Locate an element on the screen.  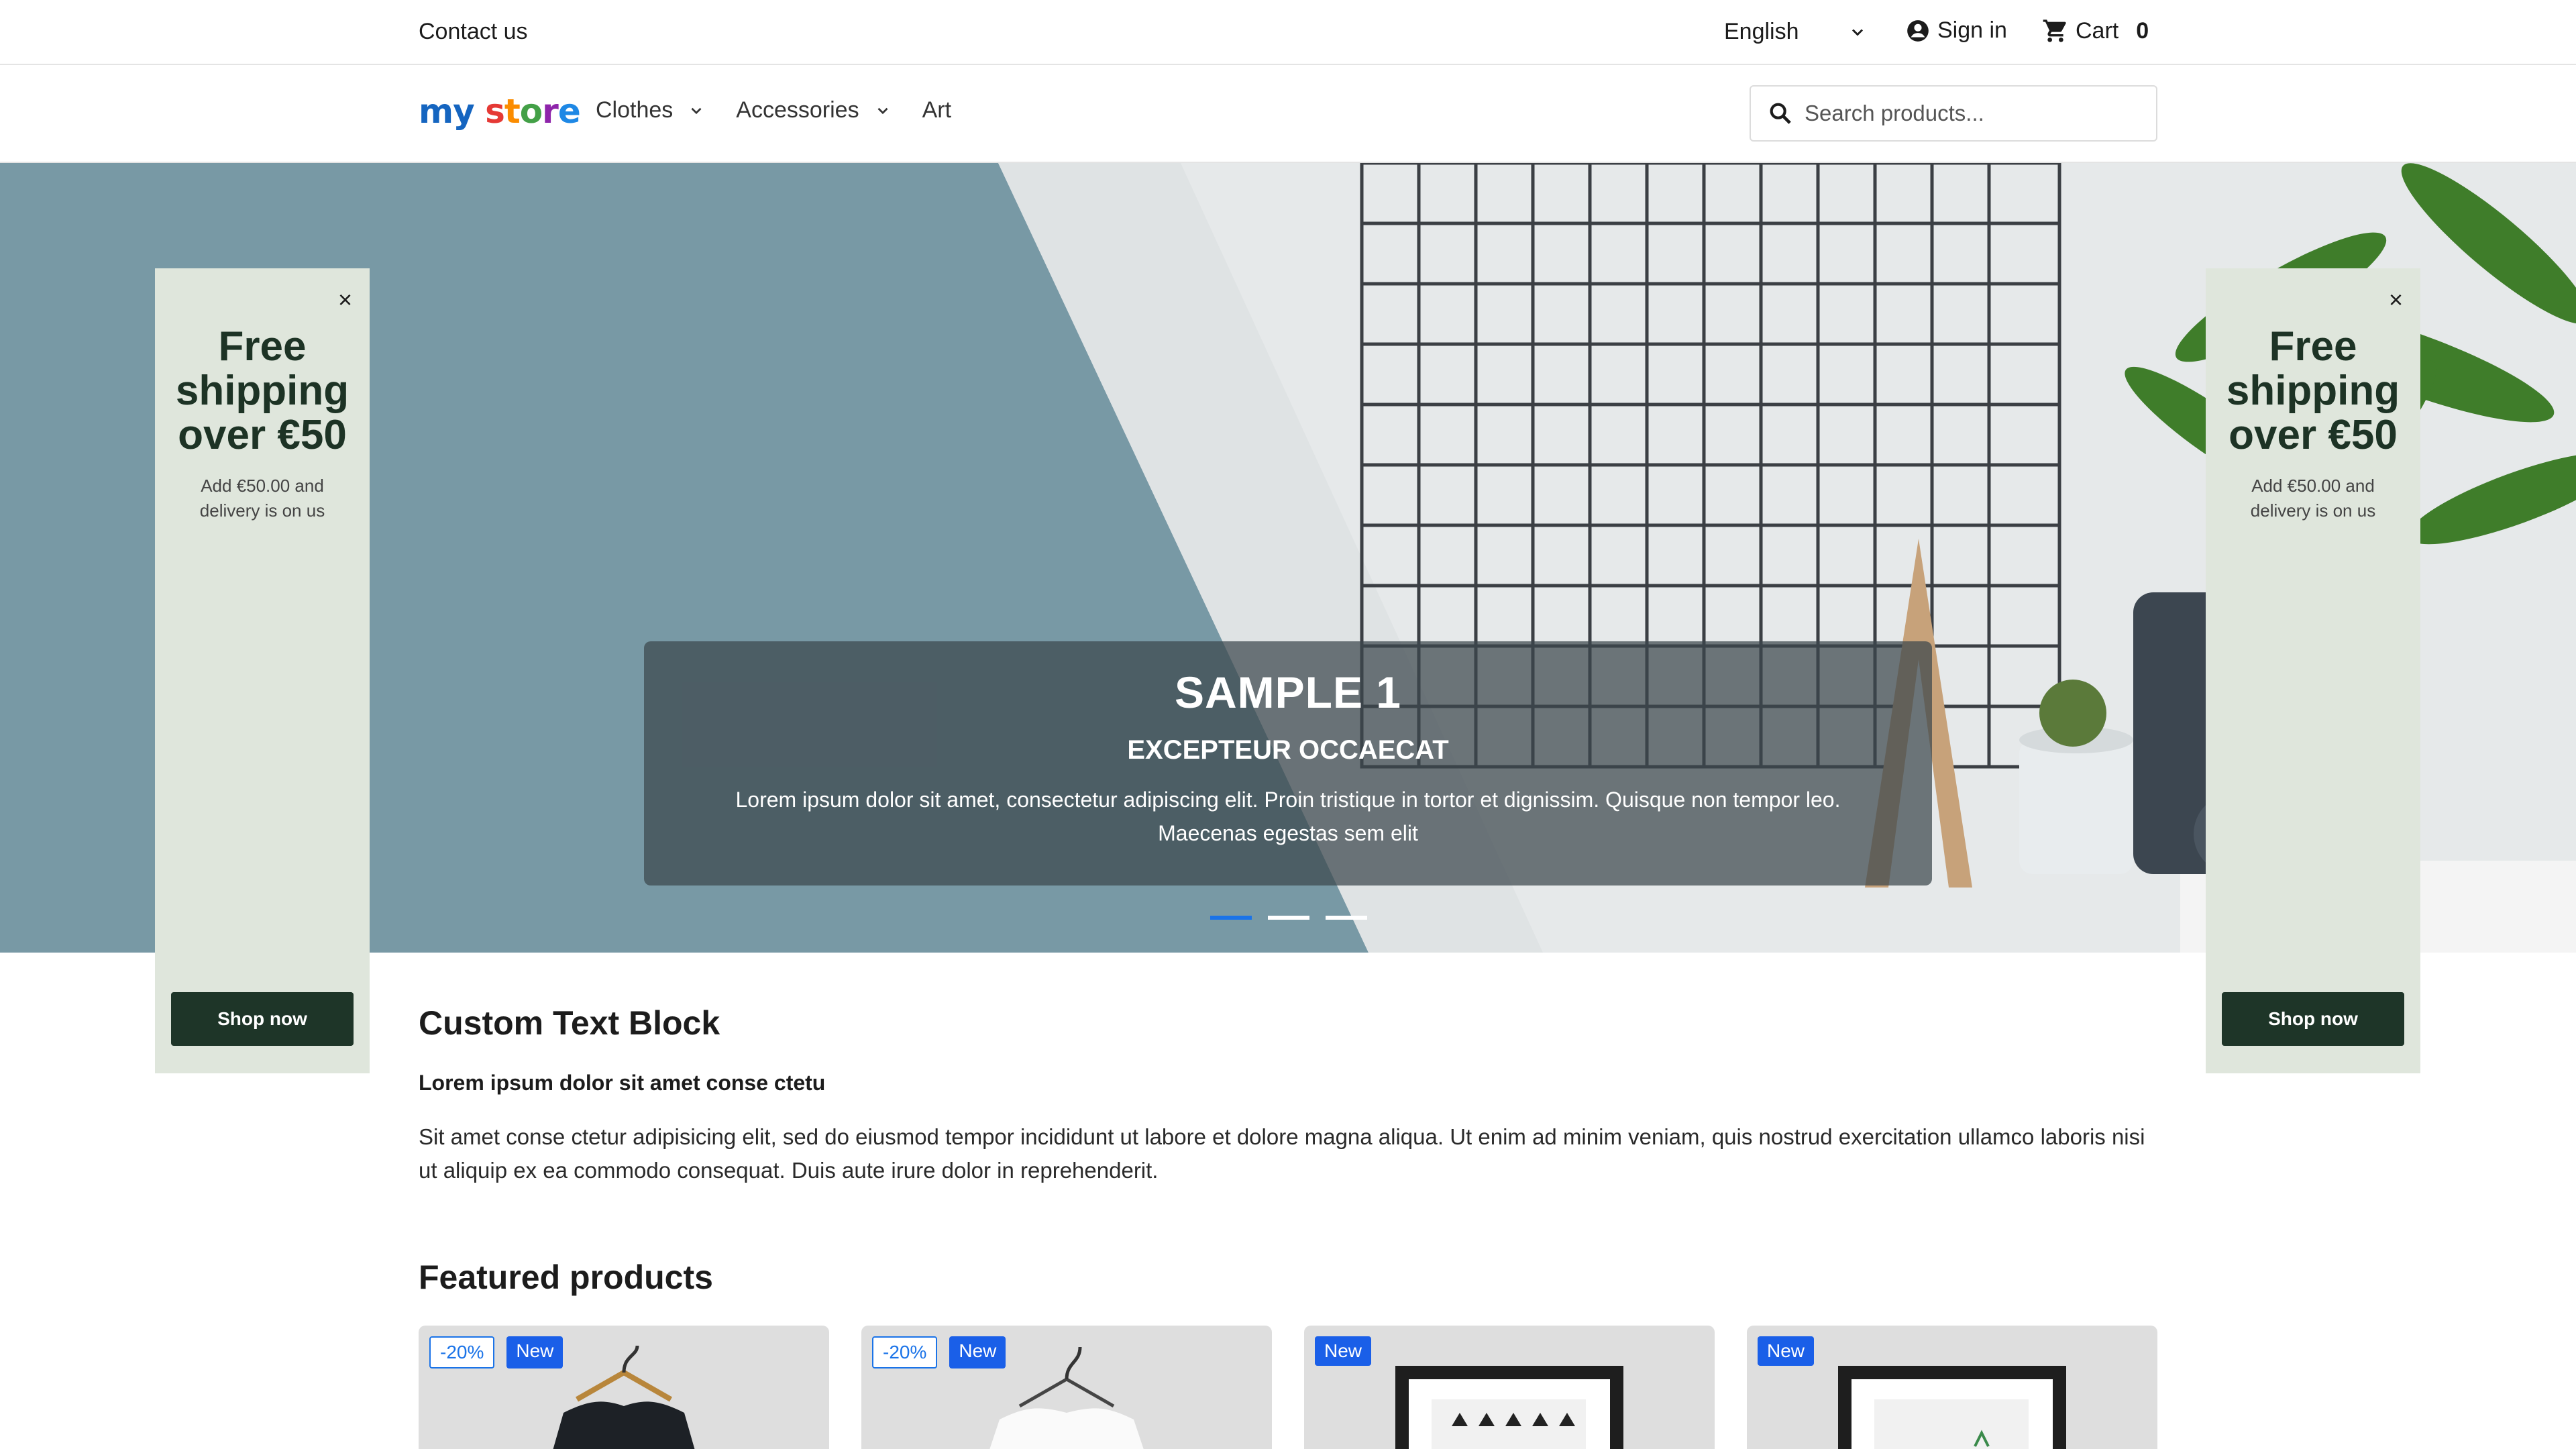
cart-count: 0 is located at coordinates (2142, 30).